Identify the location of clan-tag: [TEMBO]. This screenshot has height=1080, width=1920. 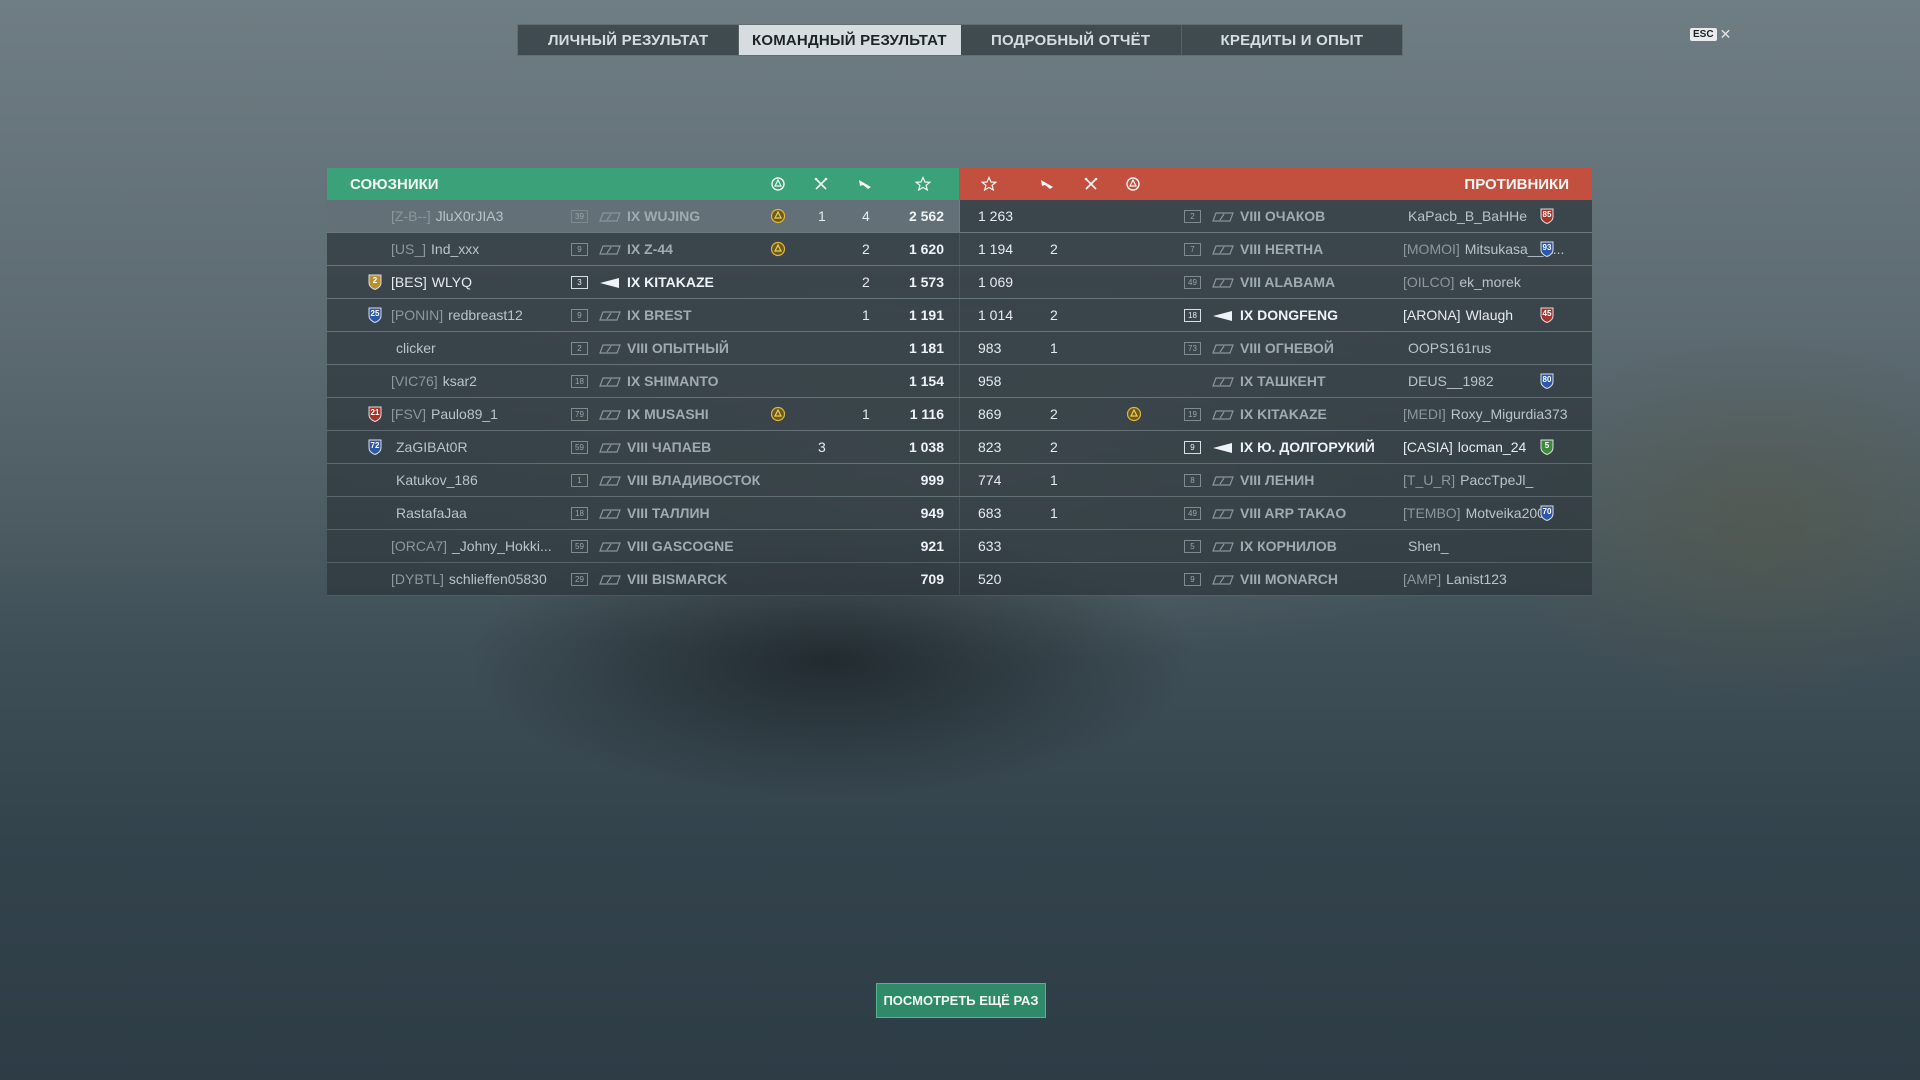
(1432, 513).